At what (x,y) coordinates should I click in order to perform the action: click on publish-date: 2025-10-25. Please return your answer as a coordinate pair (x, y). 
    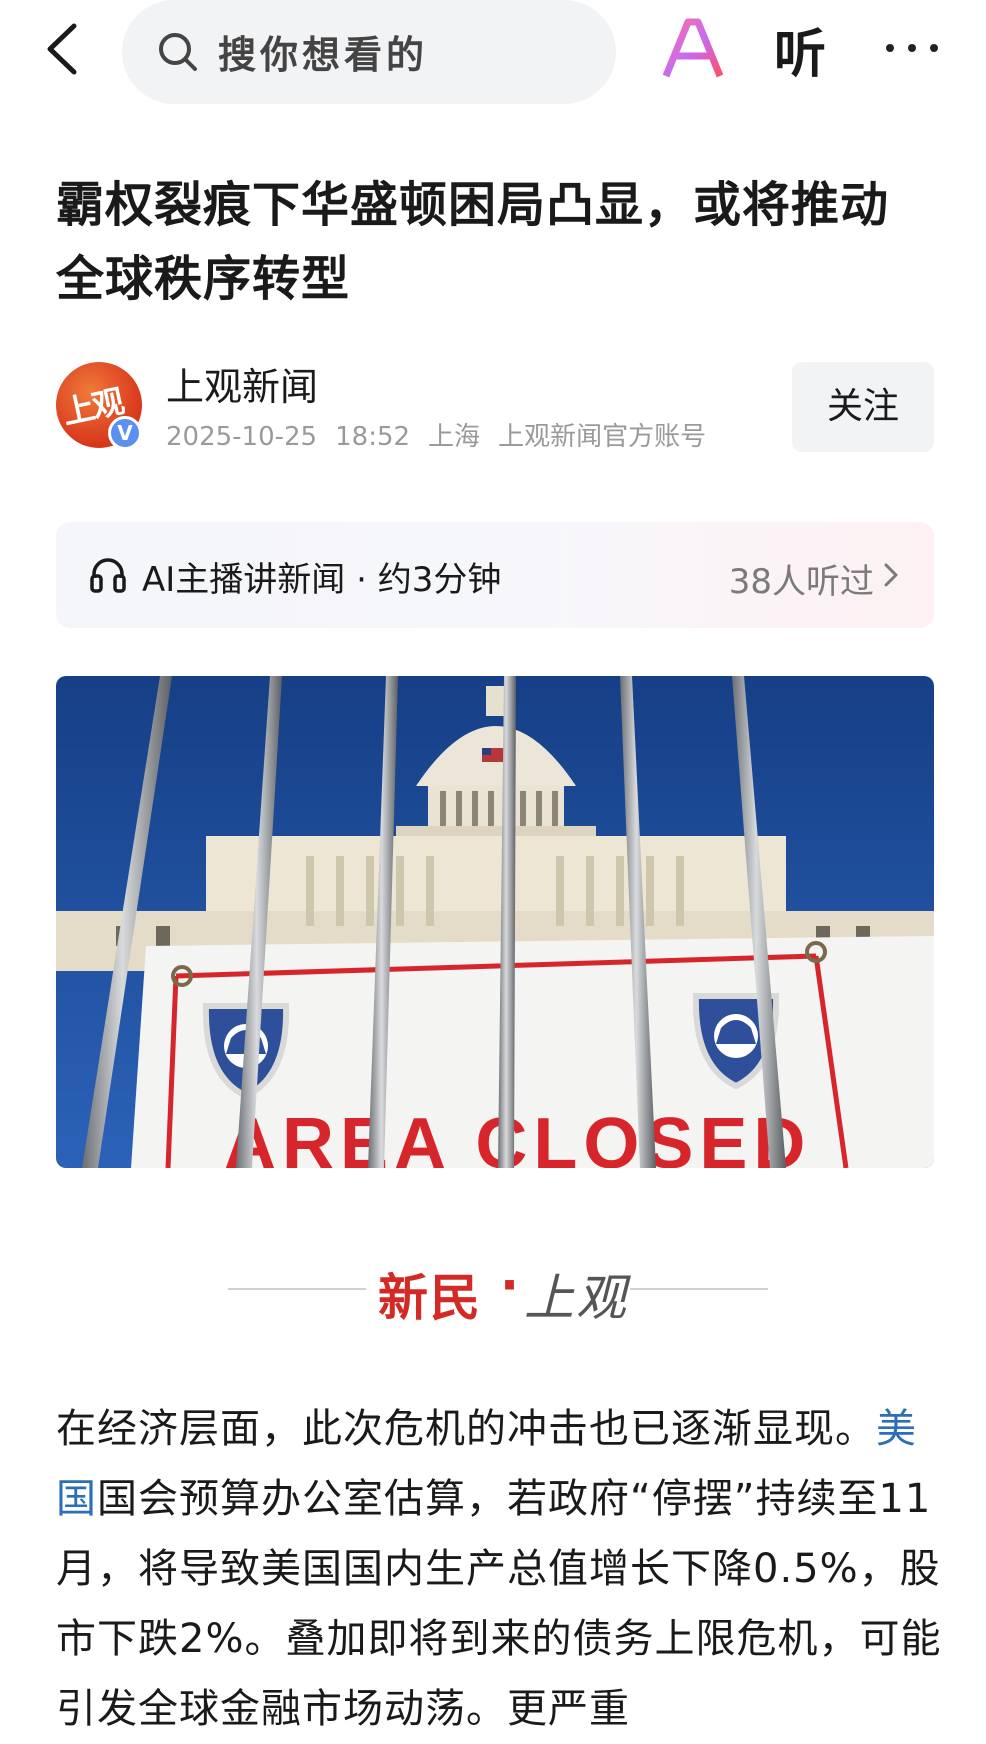
    Looking at the image, I should click on (242, 437).